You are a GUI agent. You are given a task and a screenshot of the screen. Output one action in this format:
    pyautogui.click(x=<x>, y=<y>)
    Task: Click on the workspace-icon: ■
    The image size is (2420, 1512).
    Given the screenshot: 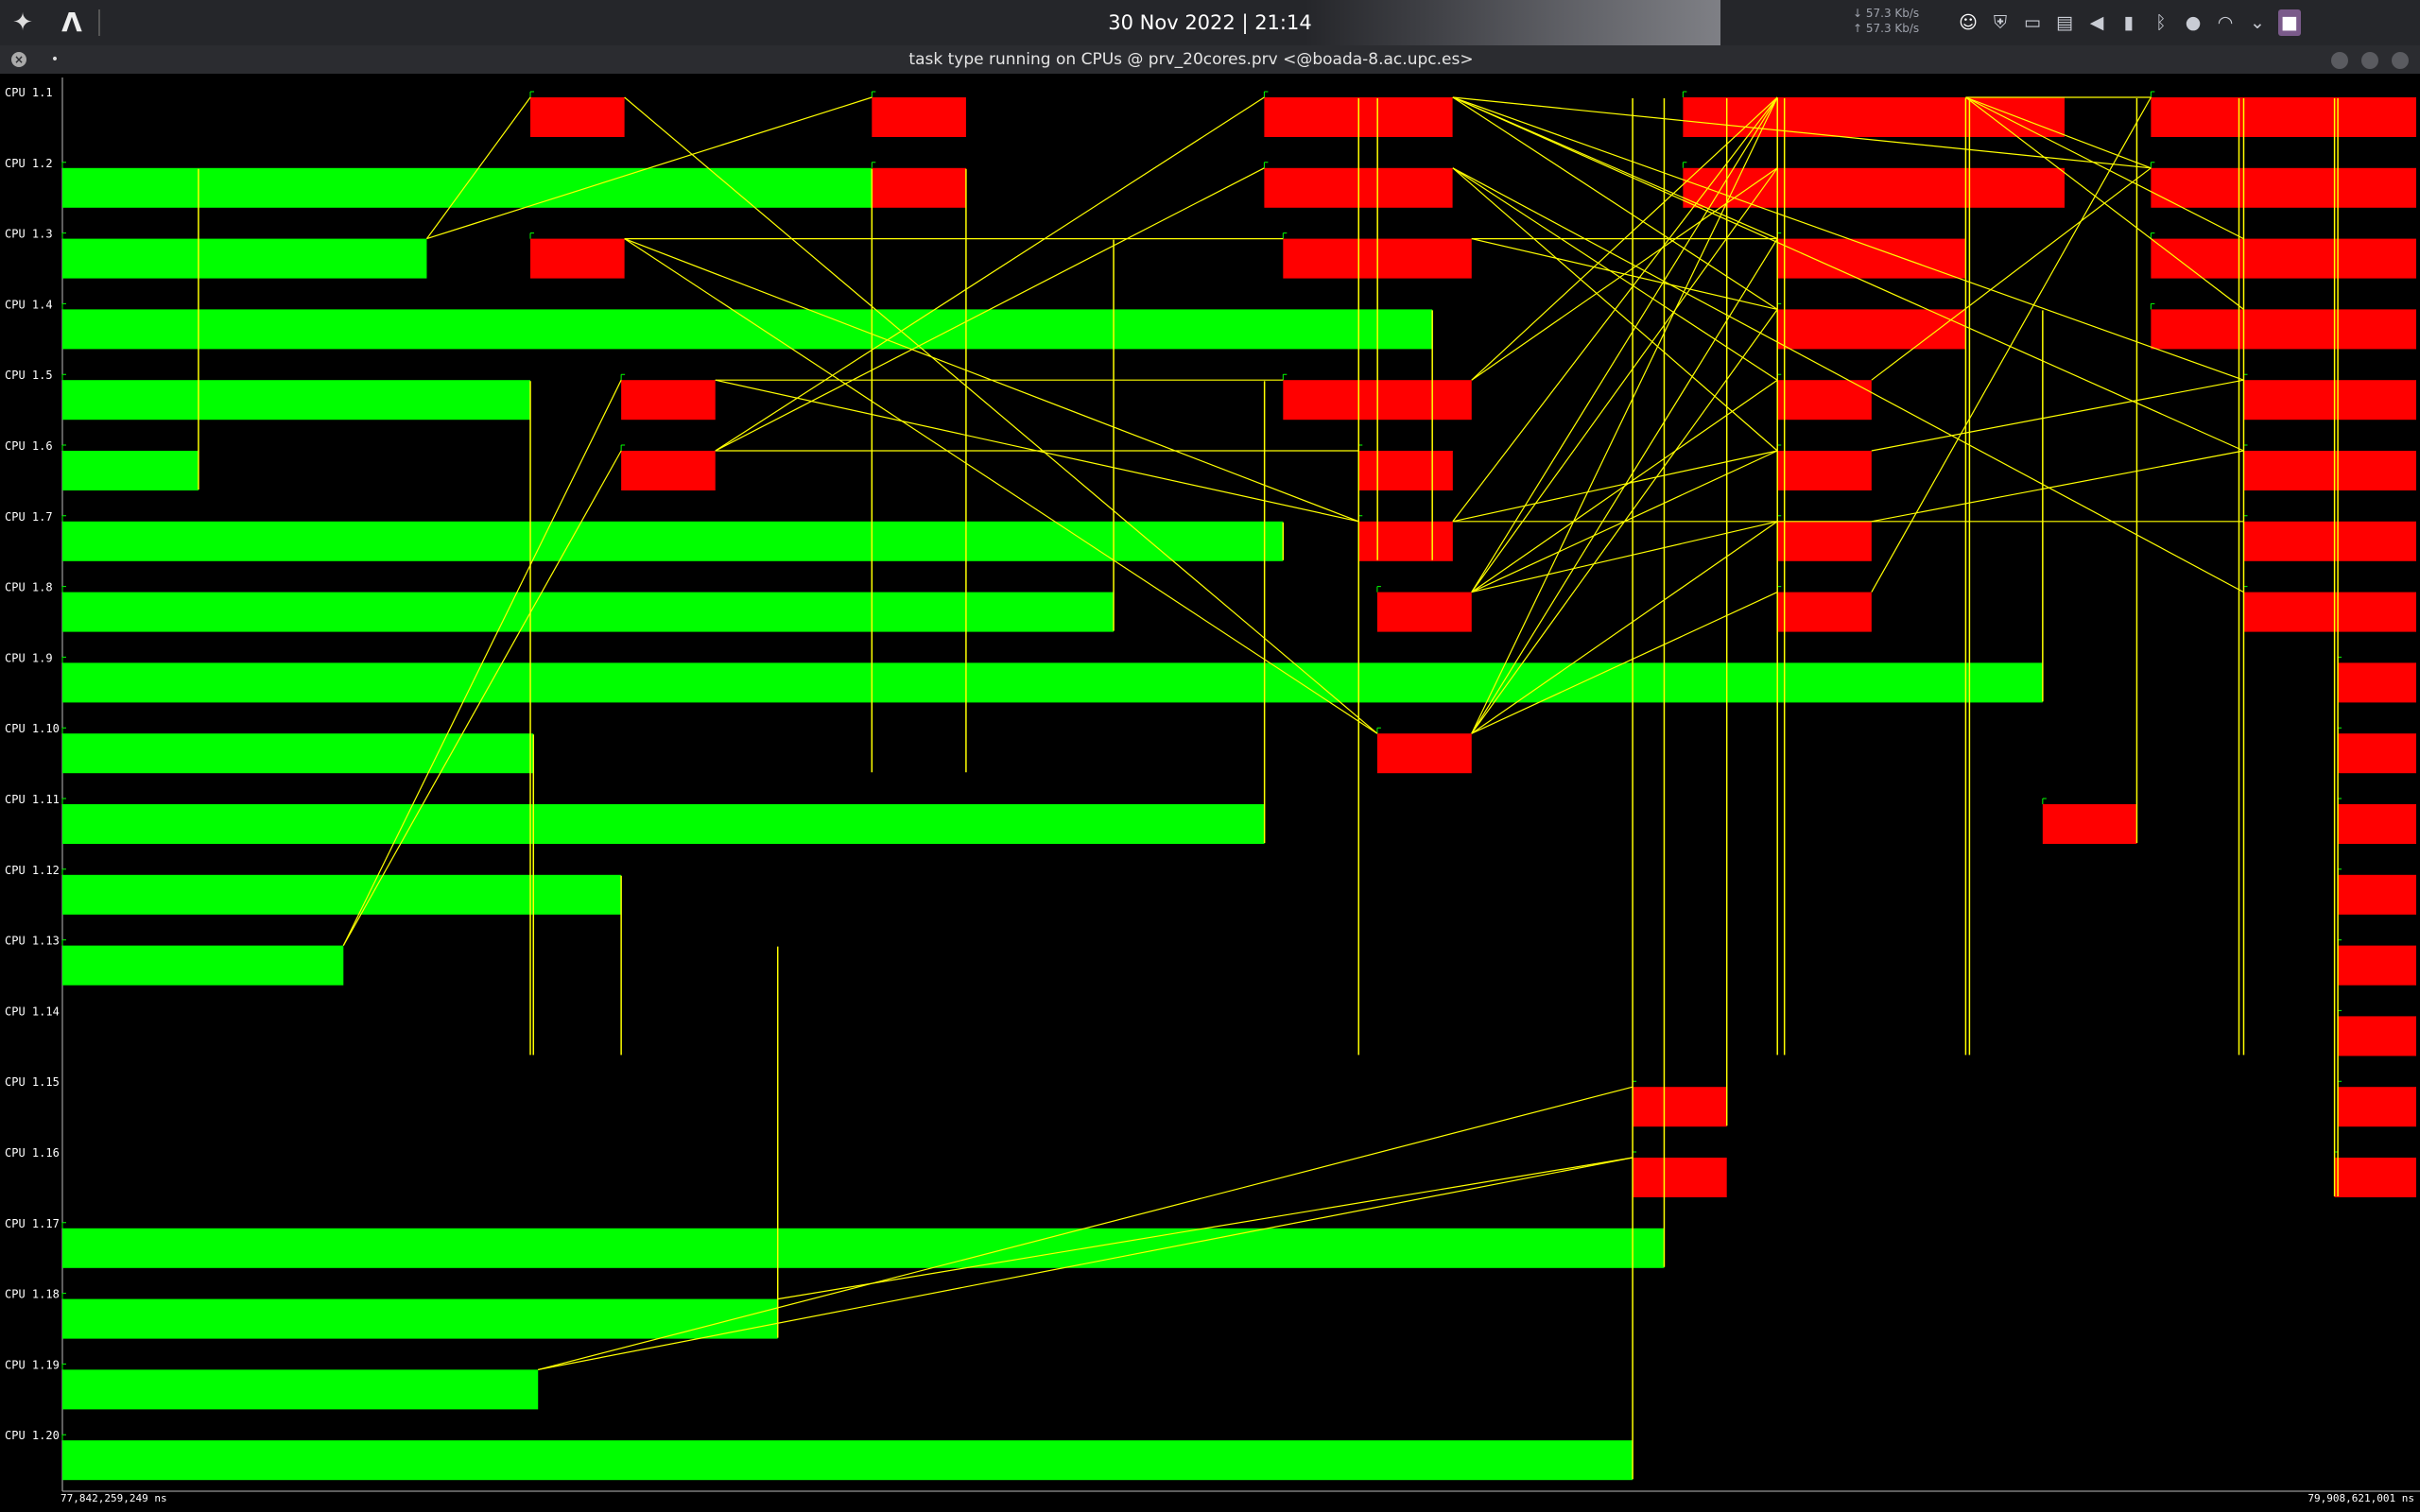 What is the action you would take?
    pyautogui.click(x=2289, y=22)
    